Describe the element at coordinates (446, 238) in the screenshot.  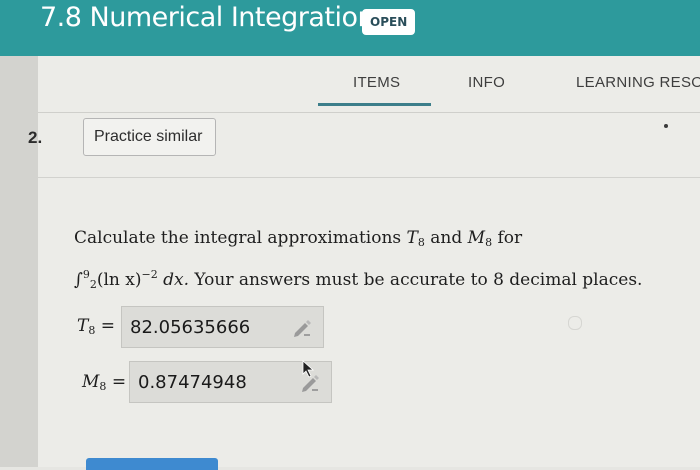
I see `question-and: and` at that location.